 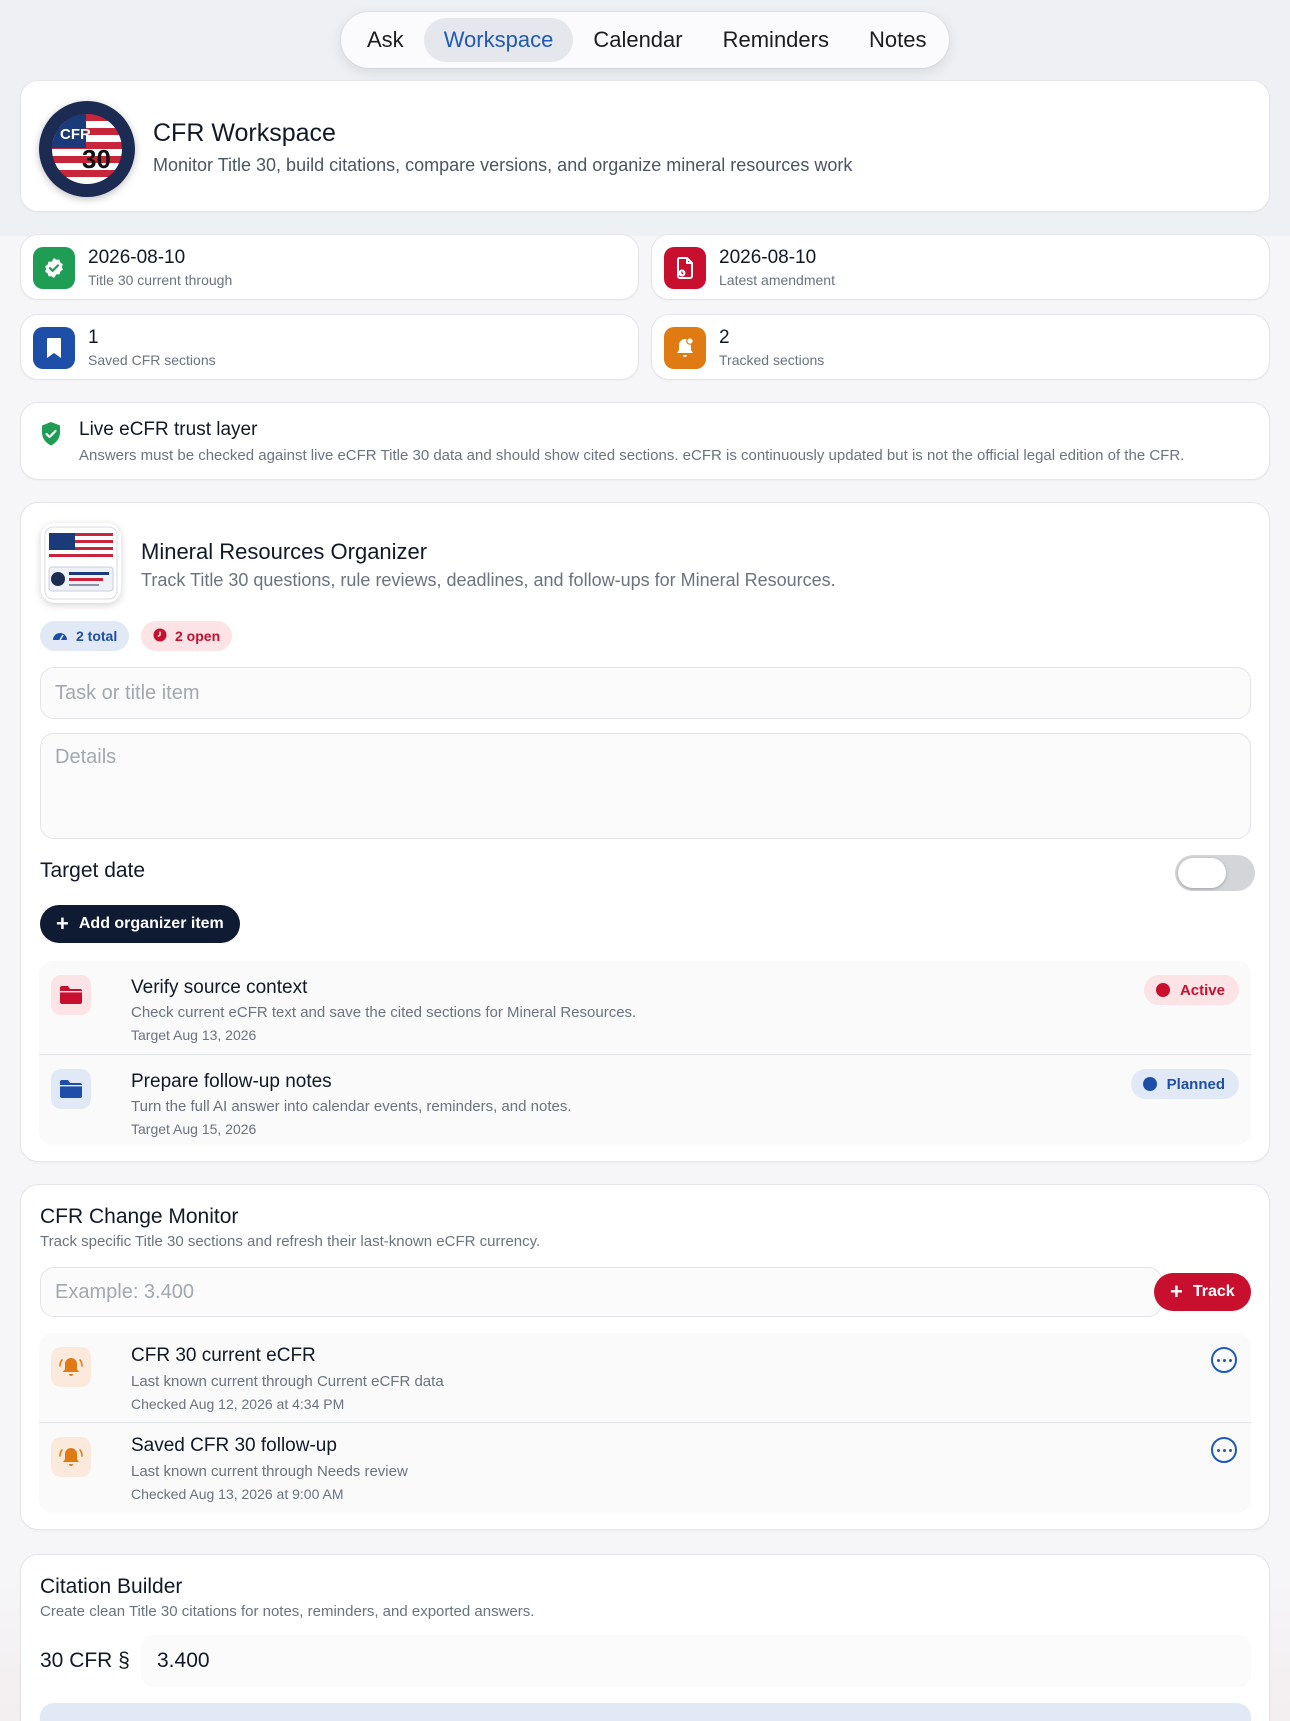 I want to click on status-badge: Planned, so click(x=1184, y=1084).